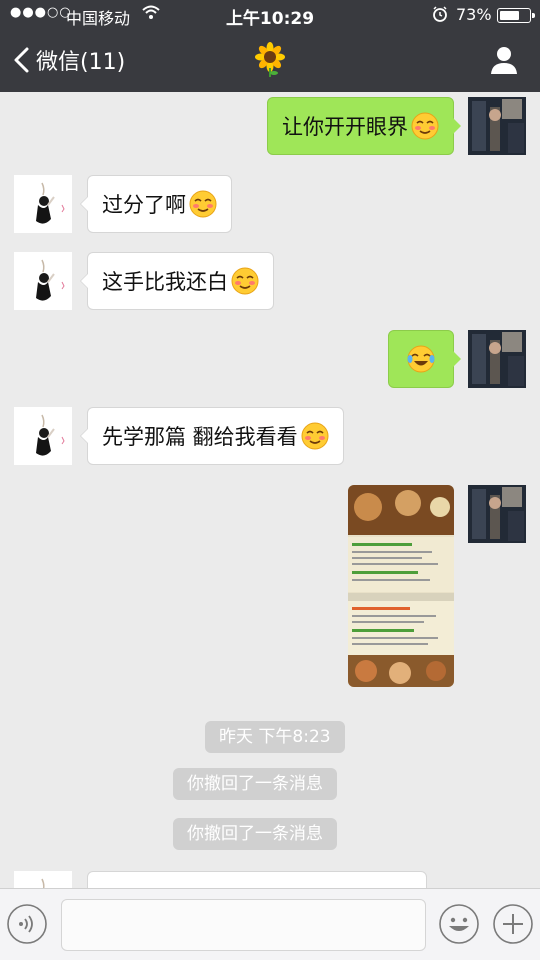  What do you see at coordinates (345, 127) in the screenshot?
I see `message-text: 让你开开眼界` at bounding box center [345, 127].